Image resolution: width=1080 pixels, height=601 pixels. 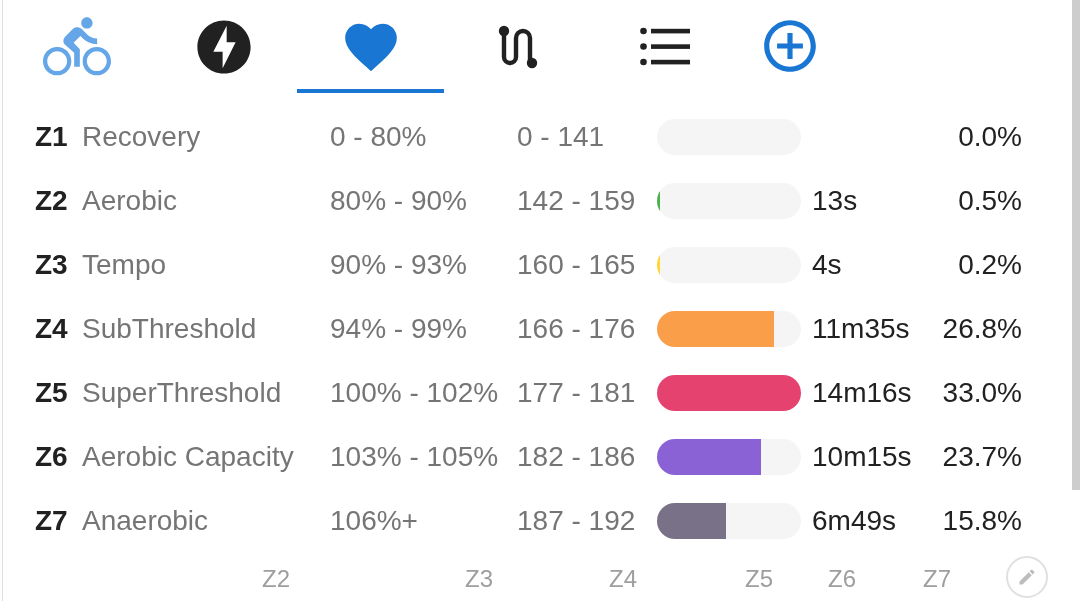 What do you see at coordinates (415, 457) in the screenshot?
I see `zone-percent-range: 103% - 105%` at bounding box center [415, 457].